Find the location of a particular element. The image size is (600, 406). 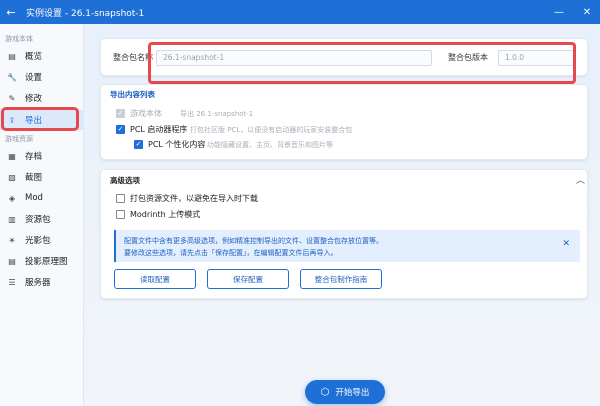

sidebar-item-resourcepacks: ▥ 资源包 is located at coordinates (42, 219).